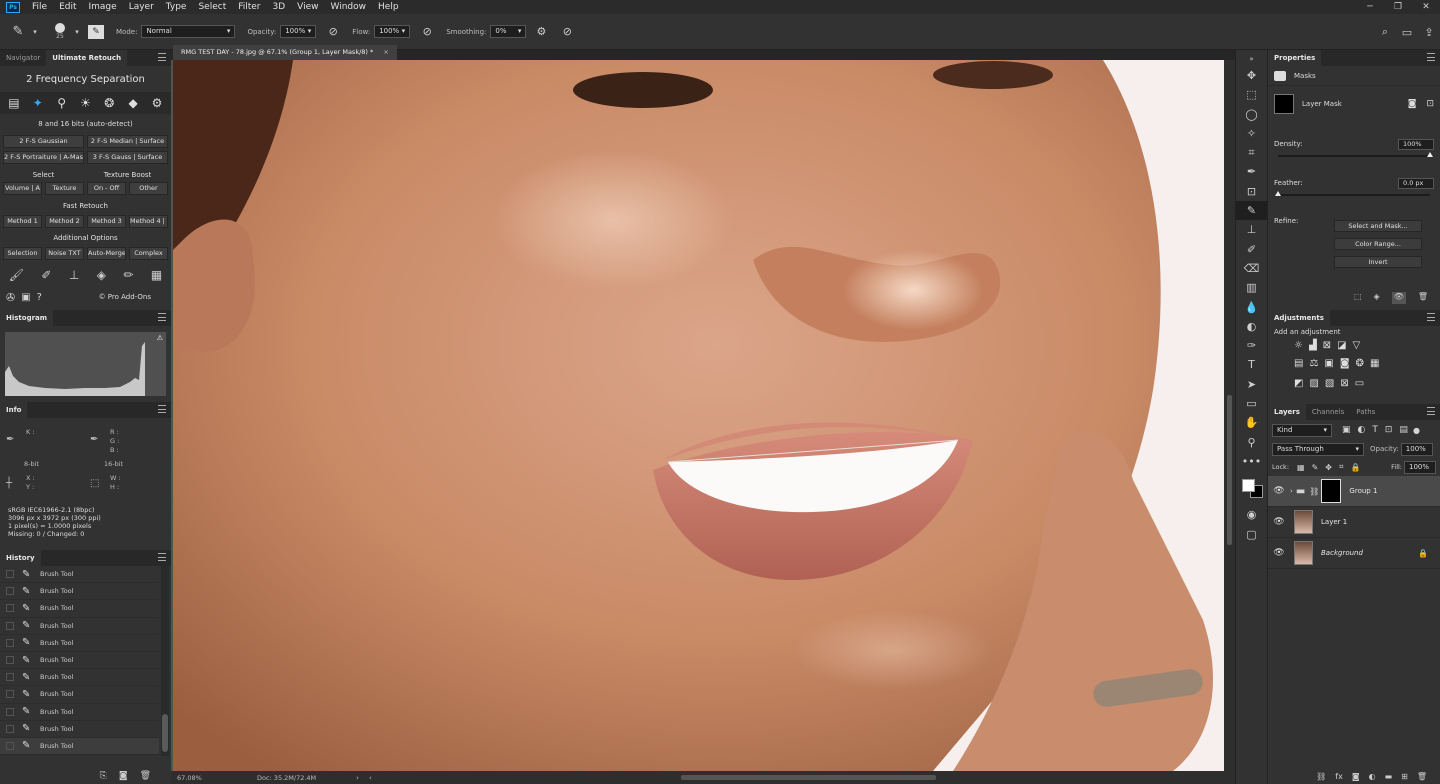 The width and height of the screenshot is (1440, 784). Describe the element at coordinates (1301, 467) in the screenshot. I see `lock-transparent-icon: ▦` at that location.